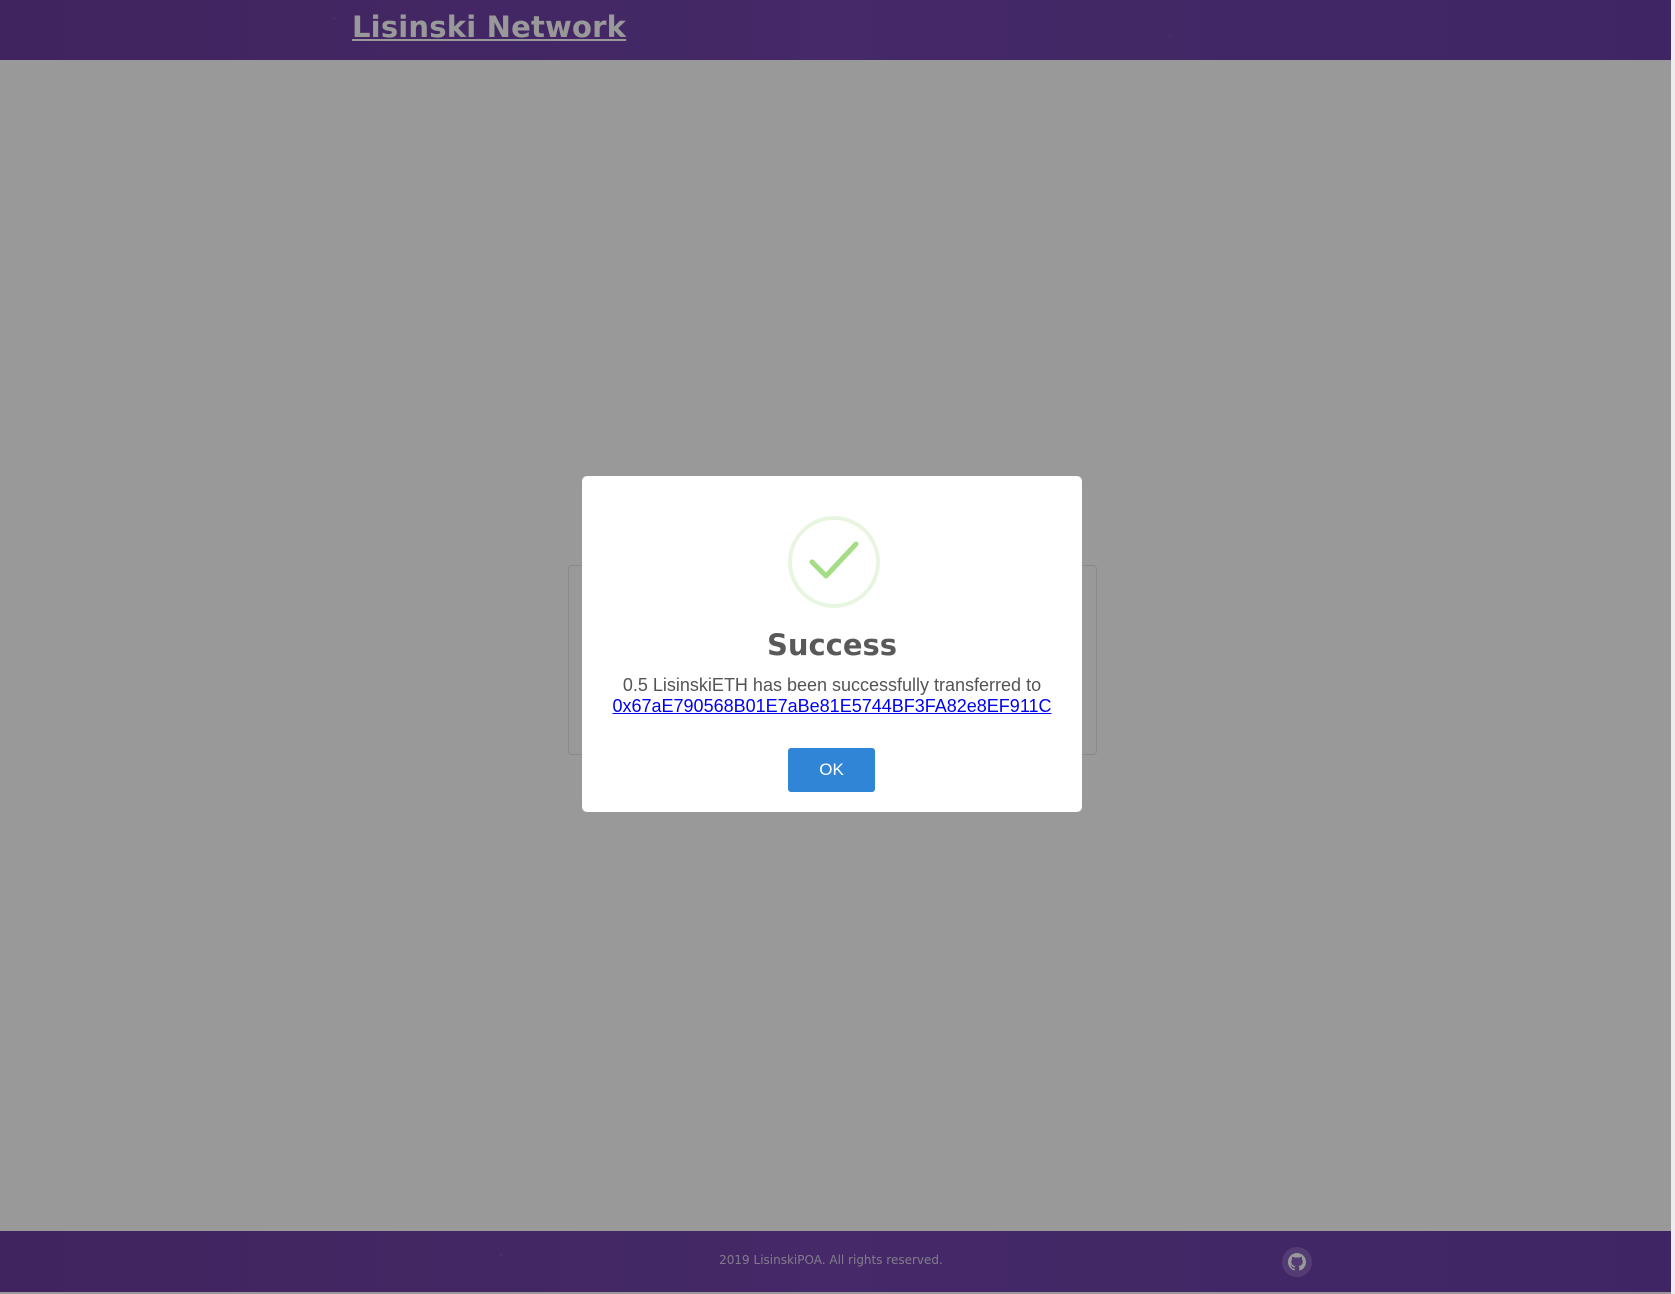  I want to click on ok-button: OK, so click(831, 770).